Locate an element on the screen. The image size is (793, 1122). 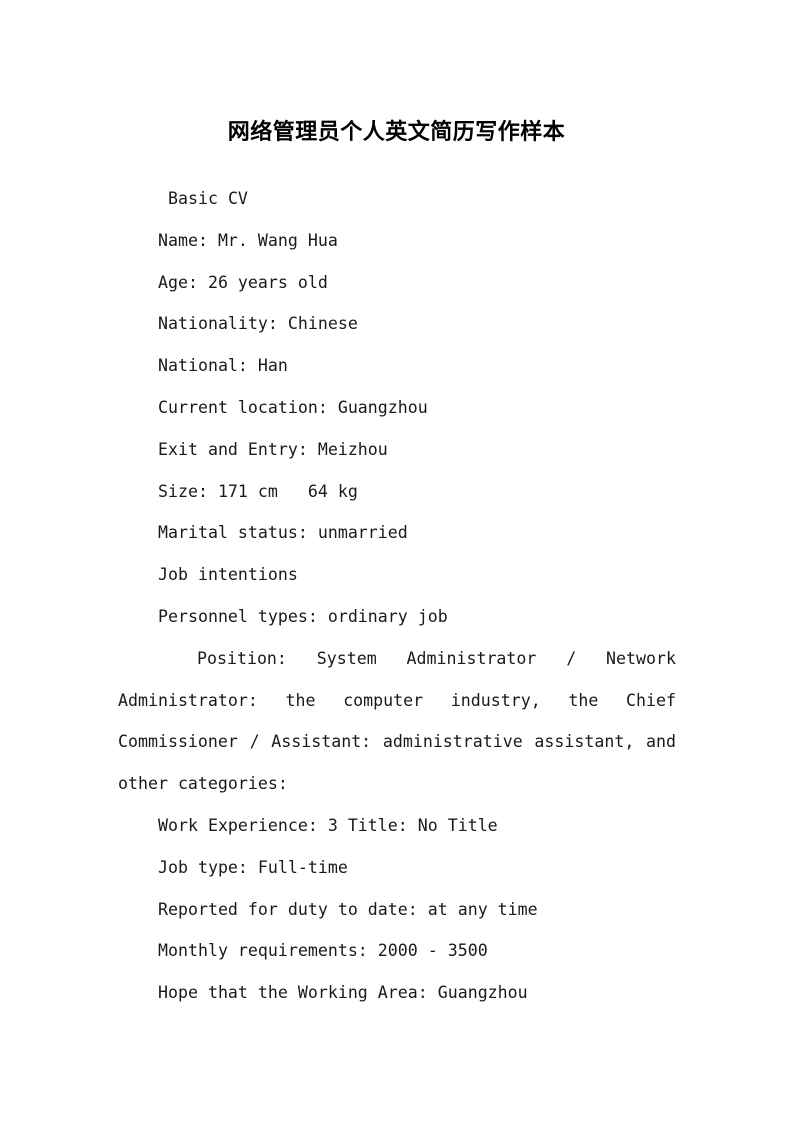
info-line-work-experience: Work Experience: 3 Title: No Title is located at coordinates (328, 825).